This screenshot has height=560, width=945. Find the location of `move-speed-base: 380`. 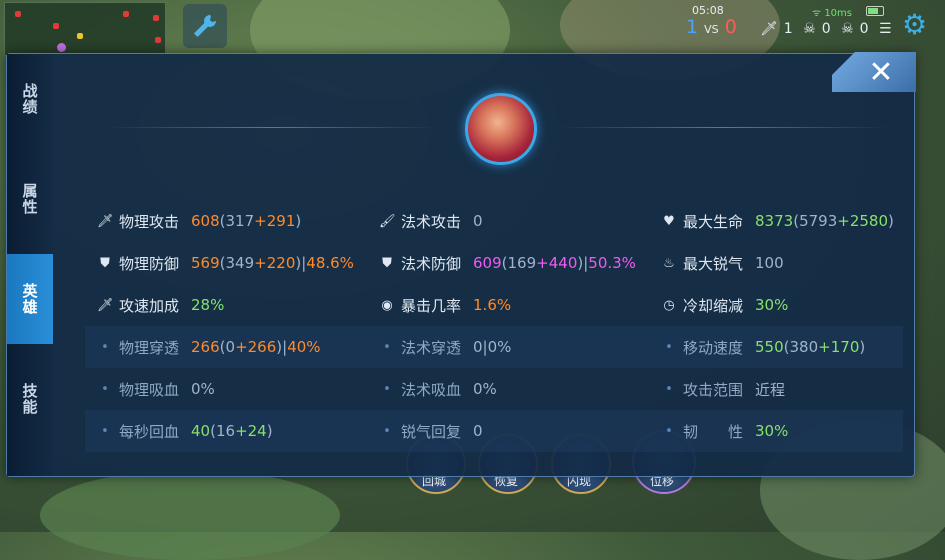

move-speed-base: 380 is located at coordinates (804, 347).